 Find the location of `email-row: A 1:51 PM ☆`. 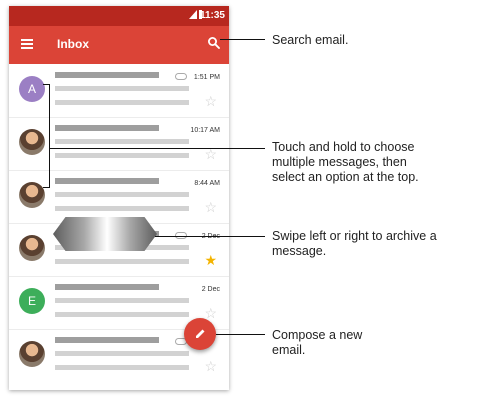

email-row: A 1:51 PM ☆ is located at coordinates (119, 91).